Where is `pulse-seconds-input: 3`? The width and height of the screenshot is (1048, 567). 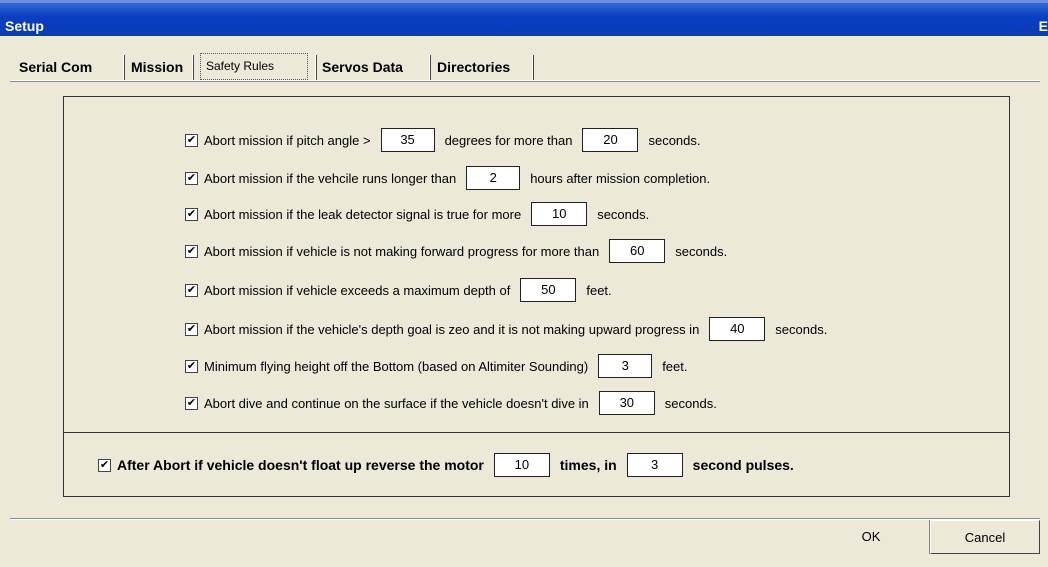
pulse-seconds-input: 3 is located at coordinates (654, 465).